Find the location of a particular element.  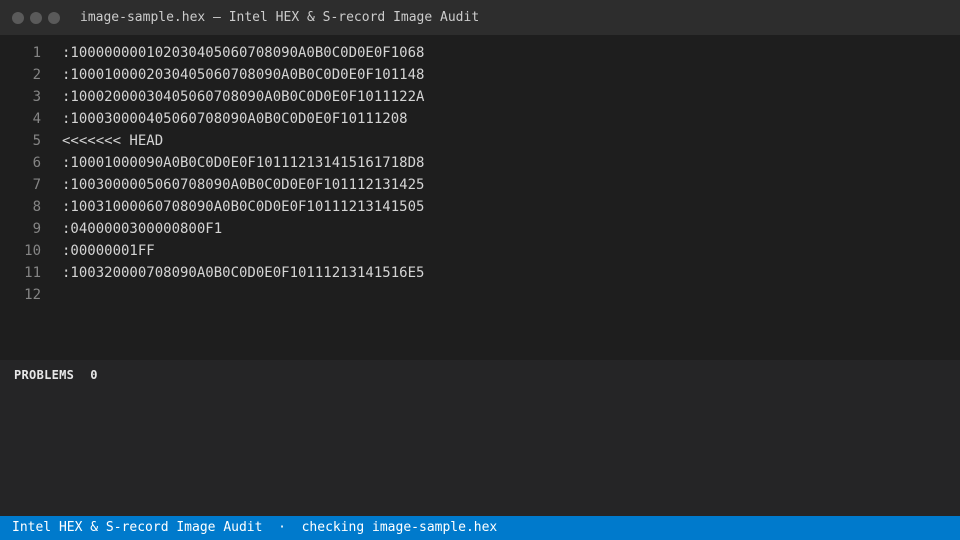

line-number: 8 is located at coordinates (36, 207).